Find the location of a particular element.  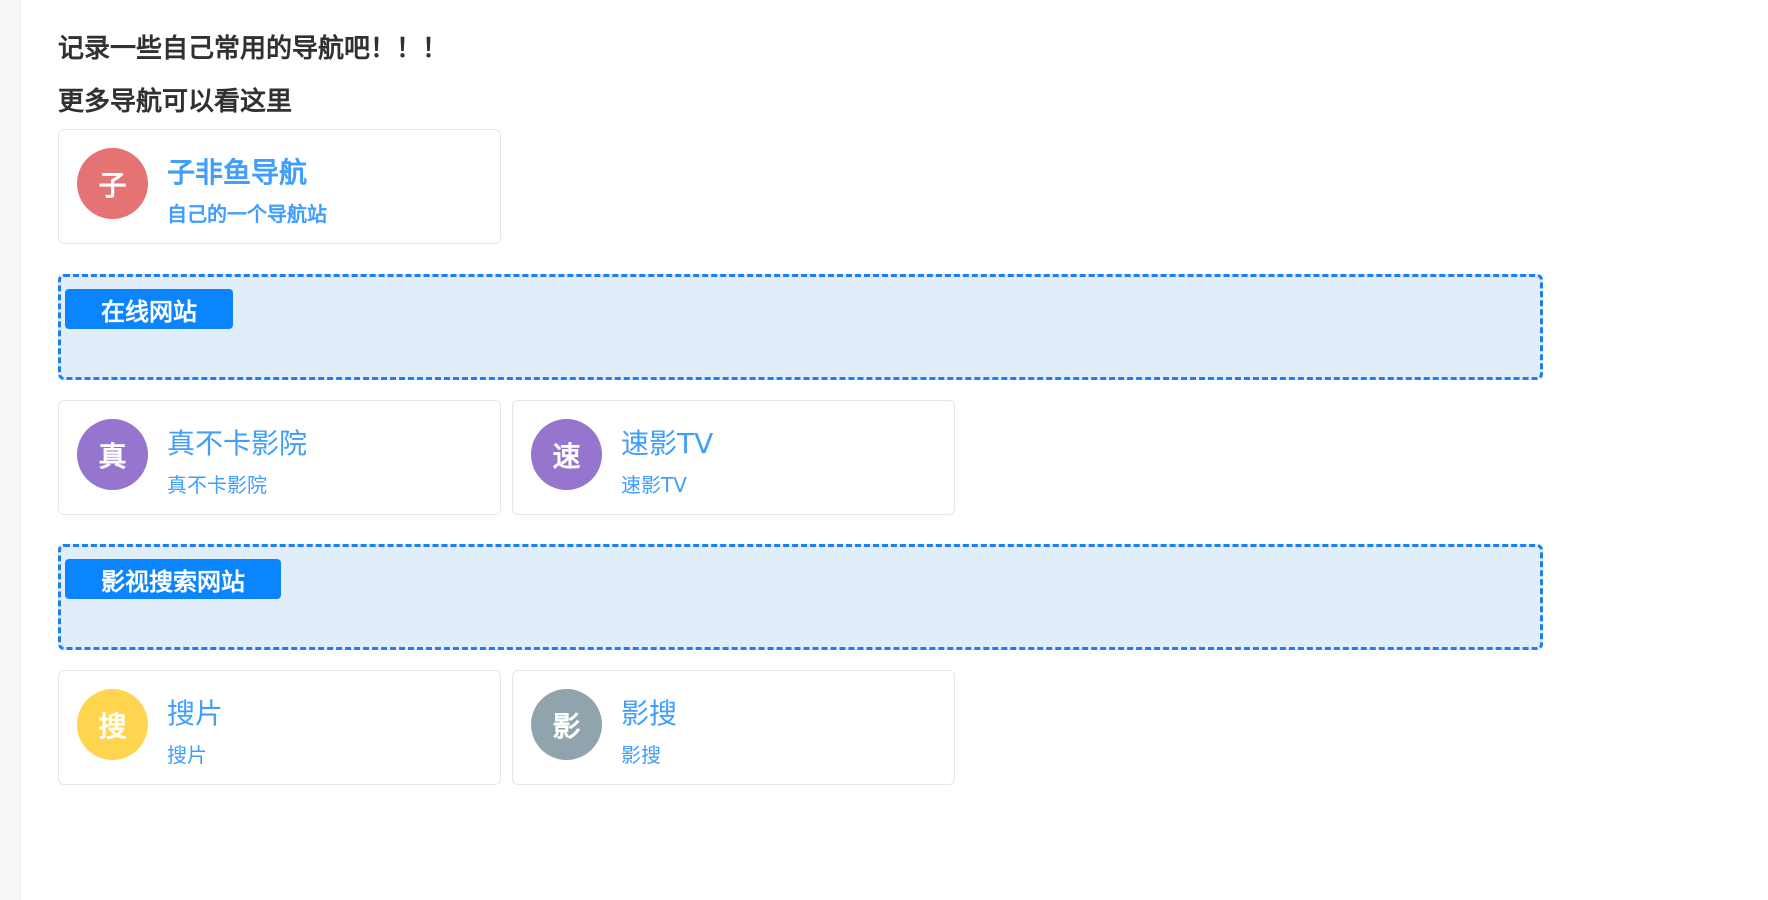

section-online-sites: 在线网站 is located at coordinates (800, 327).